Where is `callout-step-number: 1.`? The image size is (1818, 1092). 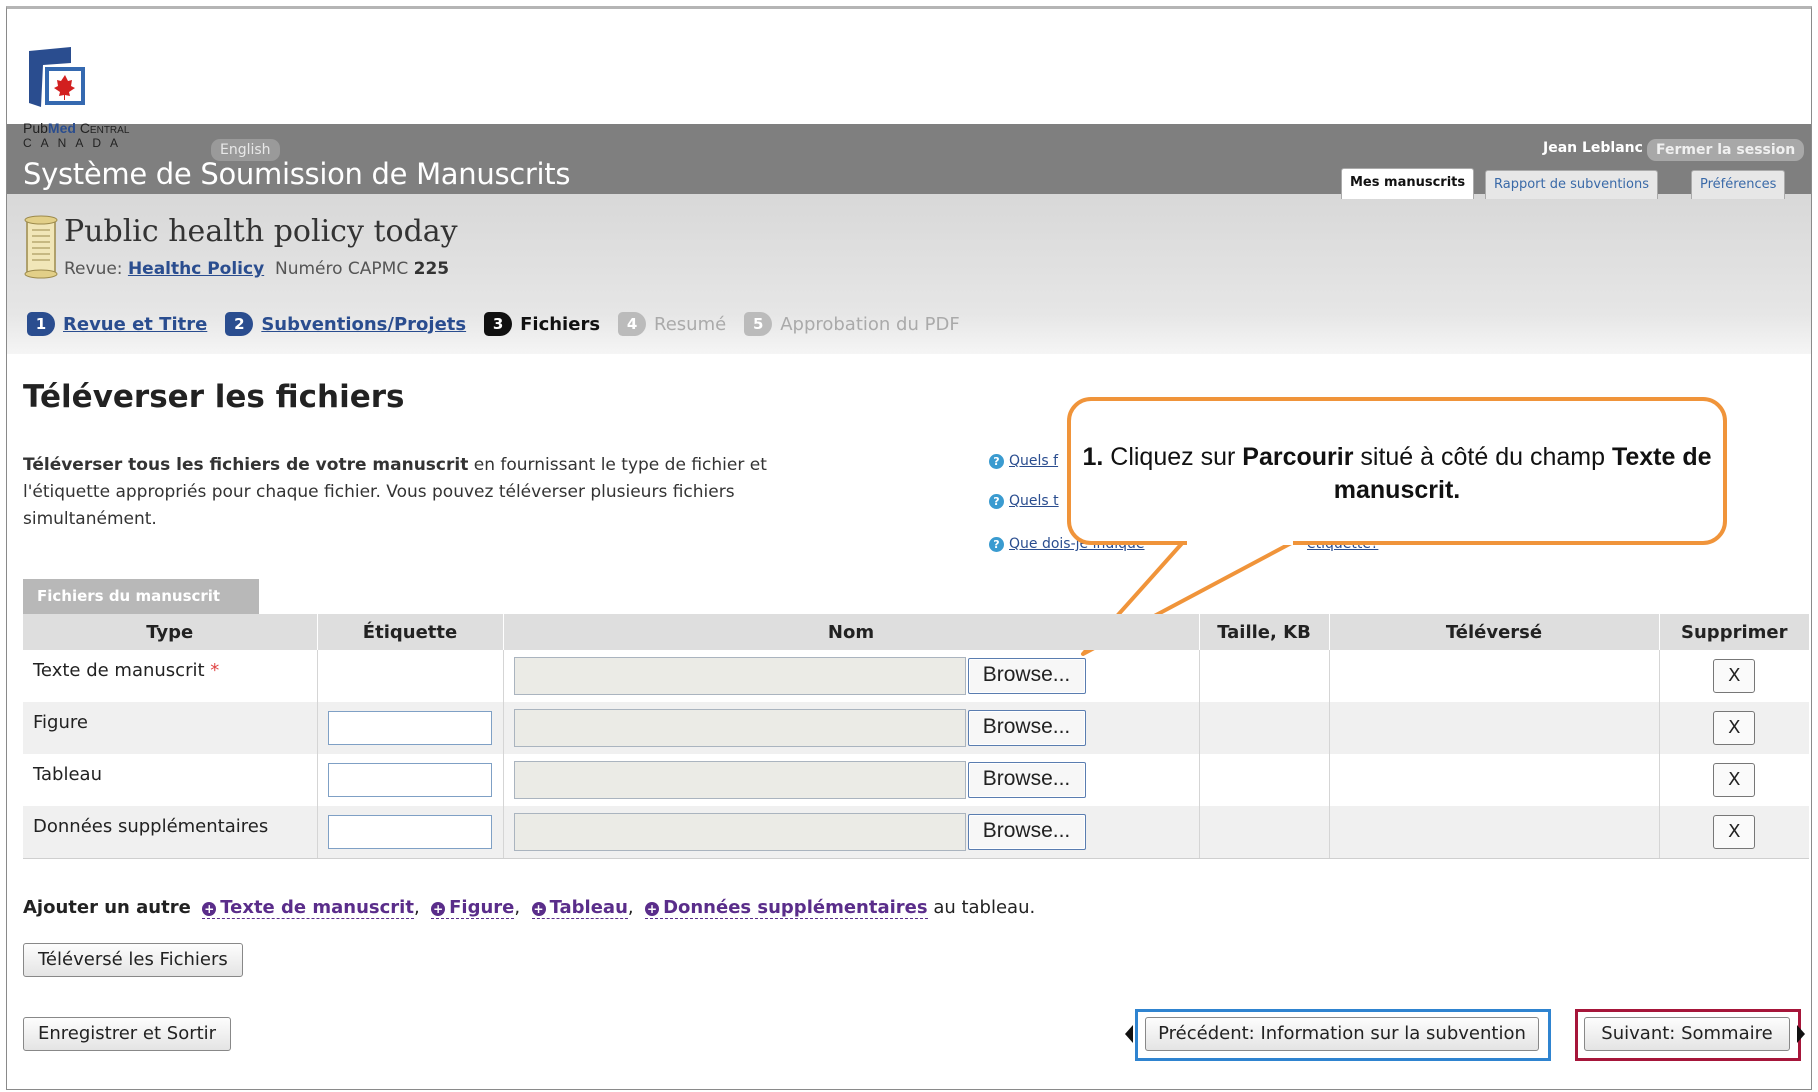 callout-step-number: 1. is located at coordinates (1093, 457).